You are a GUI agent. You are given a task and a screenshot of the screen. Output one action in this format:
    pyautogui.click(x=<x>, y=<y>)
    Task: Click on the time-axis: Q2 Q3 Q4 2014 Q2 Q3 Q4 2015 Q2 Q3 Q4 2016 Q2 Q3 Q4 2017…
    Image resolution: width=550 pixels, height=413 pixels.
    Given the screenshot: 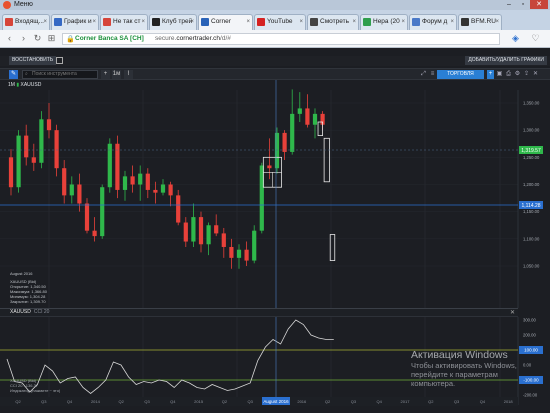 What is the action you would take?
    pyautogui.click(x=259, y=401)
    